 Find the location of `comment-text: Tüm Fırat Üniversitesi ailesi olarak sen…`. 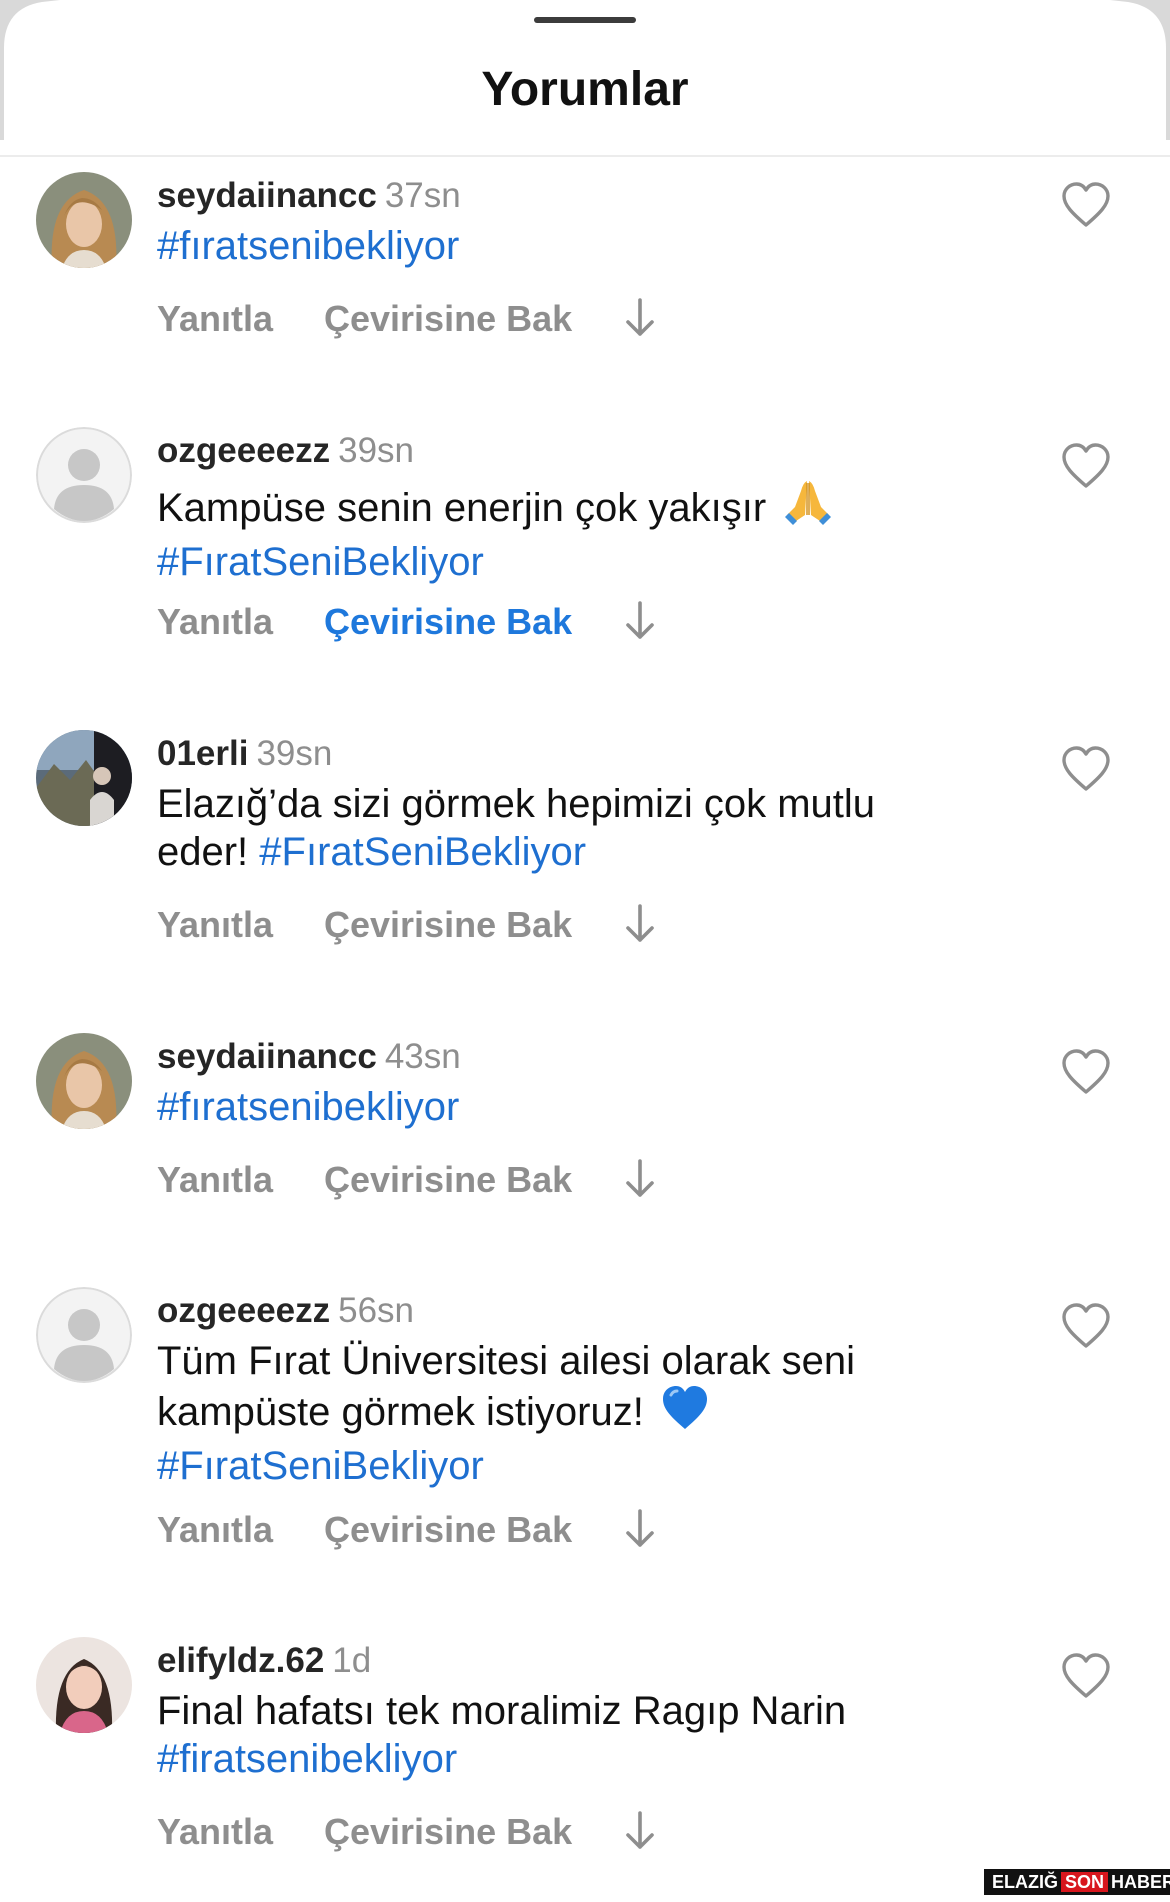

comment-text: Tüm Fırat Üniversitesi ailesi olarak sen… is located at coordinates (506, 1386).